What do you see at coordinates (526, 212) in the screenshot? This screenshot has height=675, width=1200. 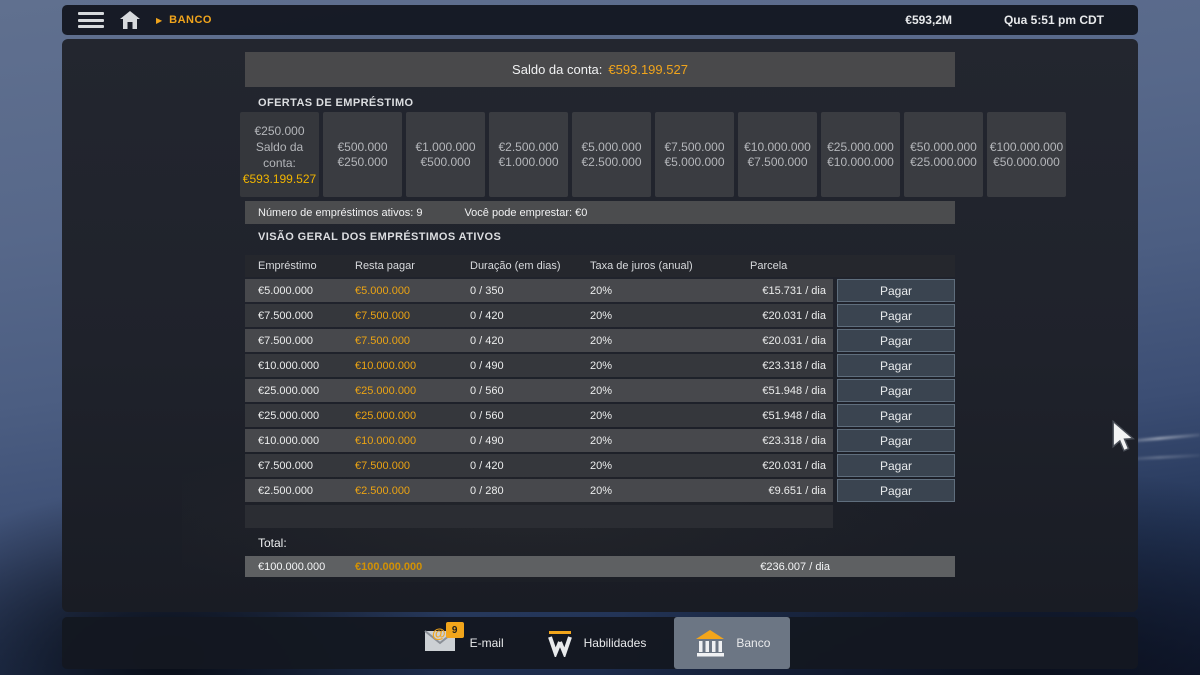 I see `borrow-capacity: Você pode emprestar: €0` at bounding box center [526, 212].